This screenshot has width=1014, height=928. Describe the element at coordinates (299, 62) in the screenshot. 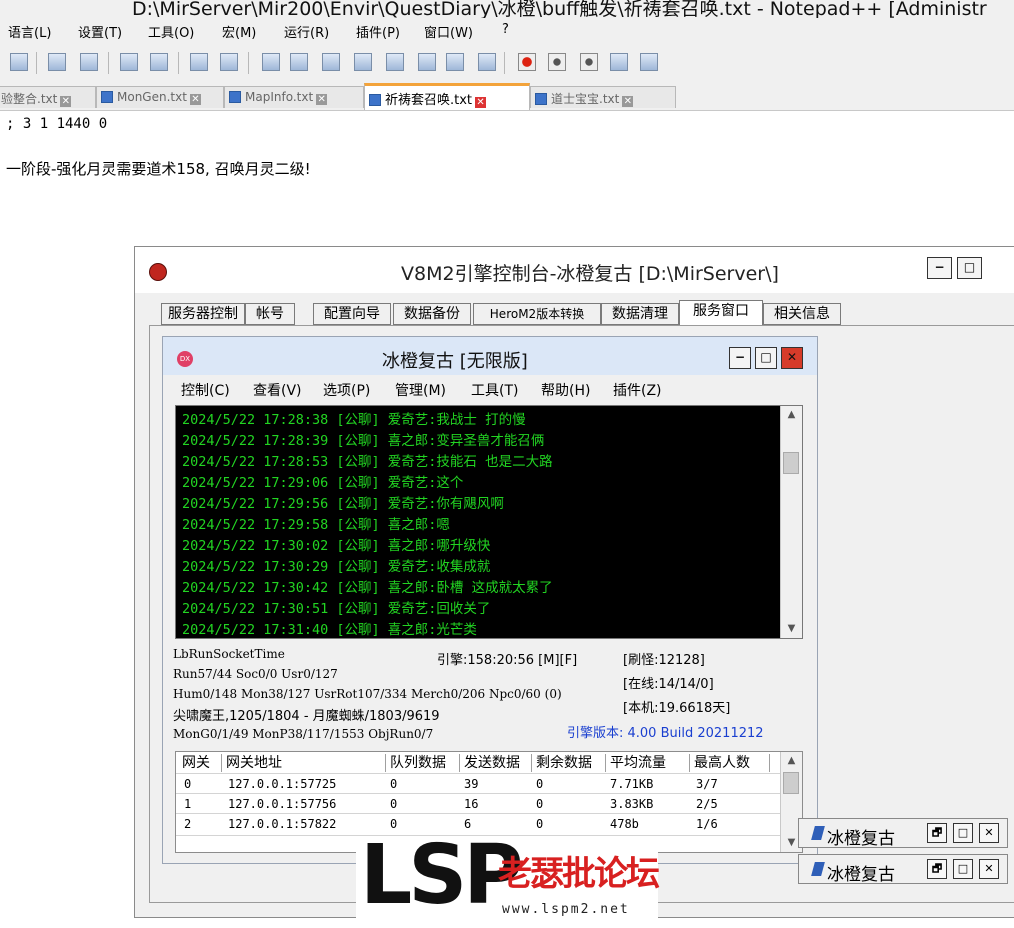

I see `show-all-chars-icon` at that location.